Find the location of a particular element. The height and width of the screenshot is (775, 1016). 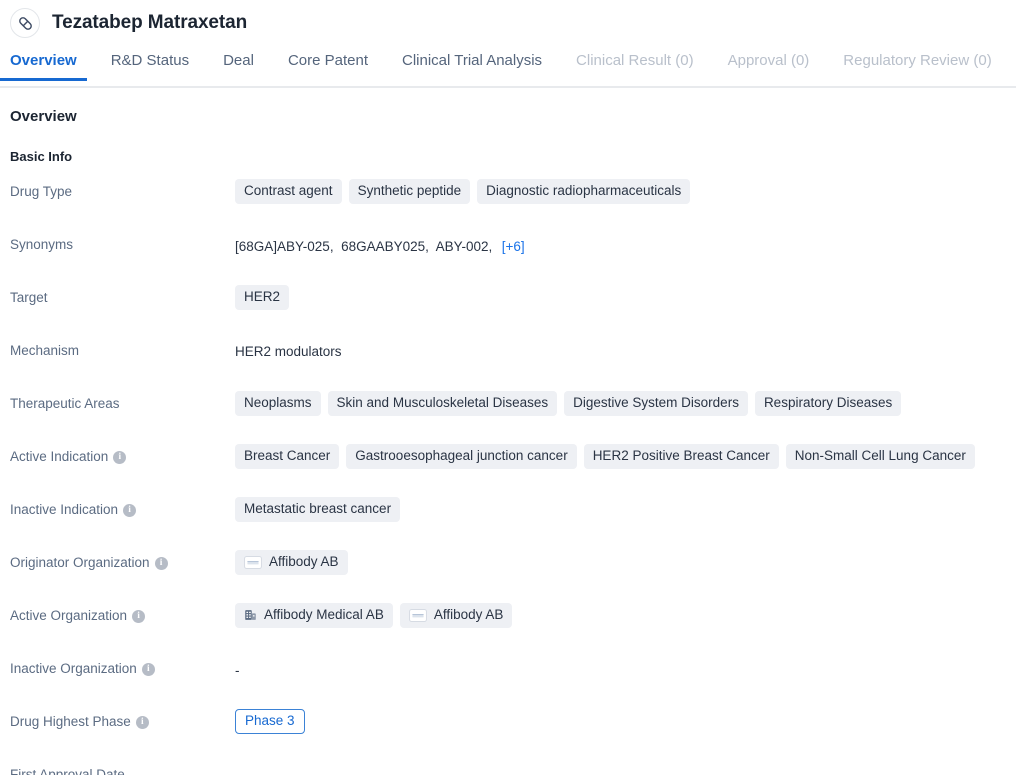

row-drug-highest-phase: Drug Highest Phase i Phase 3 is located at coordinates (508, 734).